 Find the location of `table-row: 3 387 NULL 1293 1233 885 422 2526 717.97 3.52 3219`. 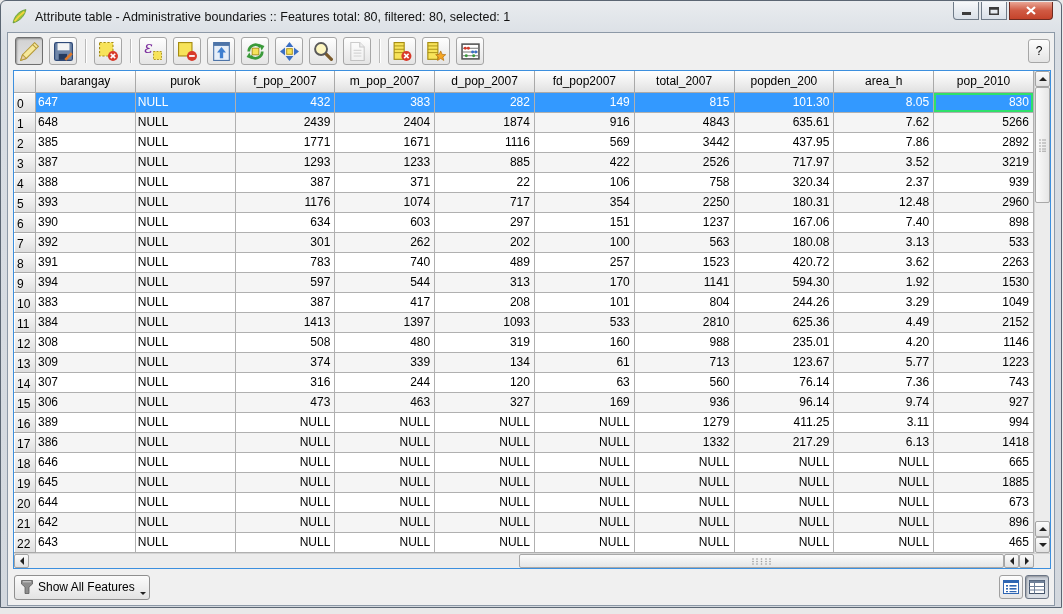

table-row: 3 387 NULL 1293 1233 885 422 2526 717.97 3.52 3219 is located at coordinates (524, 163).